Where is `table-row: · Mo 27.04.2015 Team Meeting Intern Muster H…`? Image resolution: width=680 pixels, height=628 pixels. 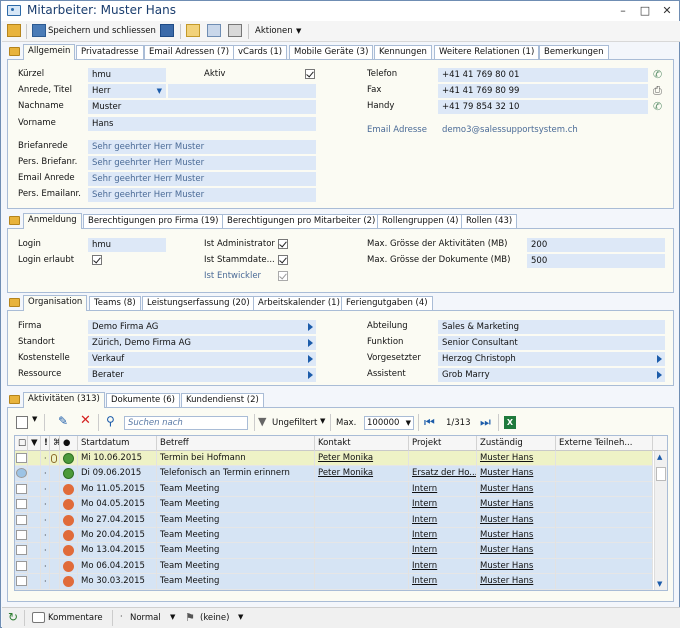 table-row: · Mo 27.04.2015 Team Meeting Intern Muster H… is located at coordinates (334, 520).